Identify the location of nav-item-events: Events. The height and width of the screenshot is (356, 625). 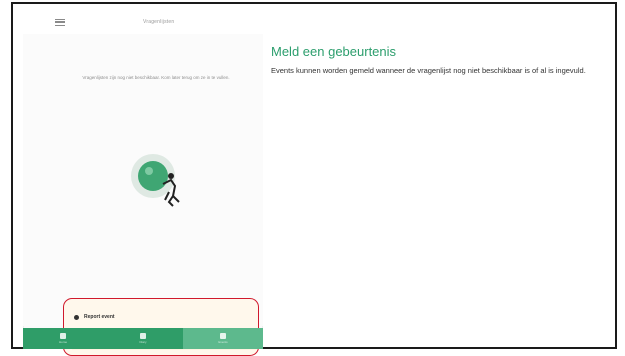
(223, 338).